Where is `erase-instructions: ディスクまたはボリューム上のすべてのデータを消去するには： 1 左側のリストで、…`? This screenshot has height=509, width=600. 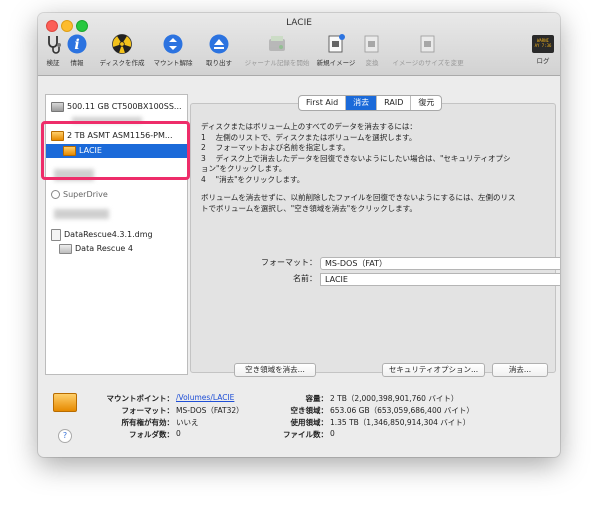
erase-instructions: ディスクまたはボリューム上のすべてのデータを消去するには： 1 左側のリストで、… is located at coordinates (371, 168).